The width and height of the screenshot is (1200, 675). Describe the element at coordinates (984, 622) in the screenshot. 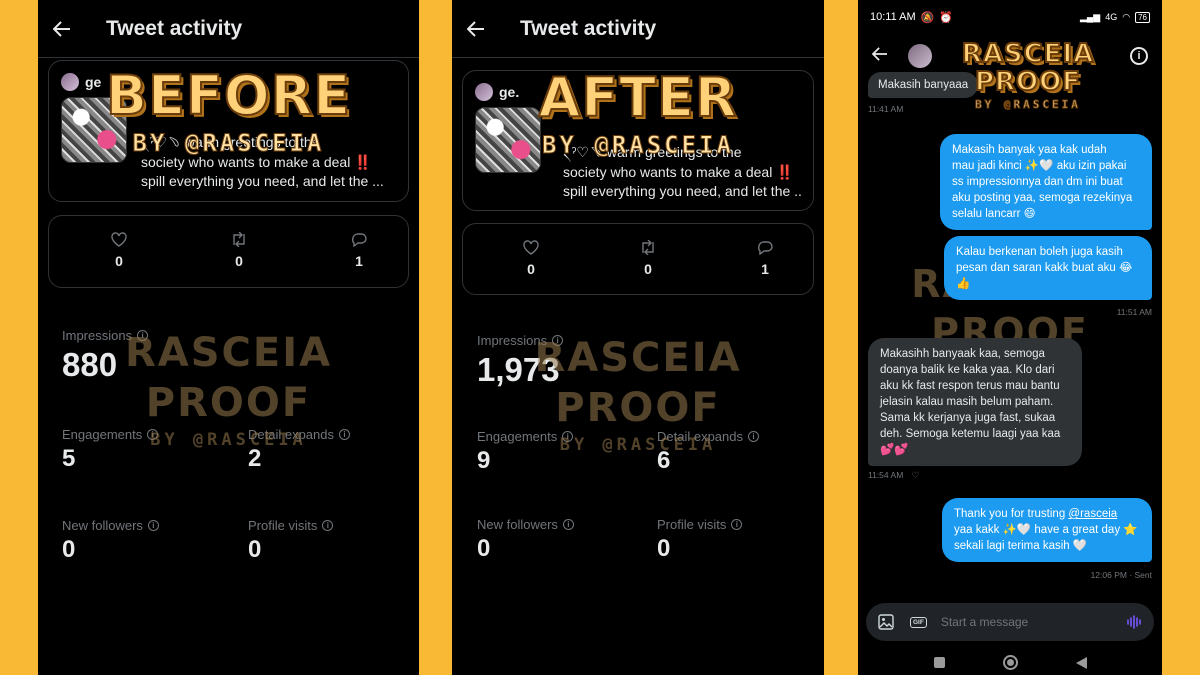

I see `message-input: Start a message` at that location.